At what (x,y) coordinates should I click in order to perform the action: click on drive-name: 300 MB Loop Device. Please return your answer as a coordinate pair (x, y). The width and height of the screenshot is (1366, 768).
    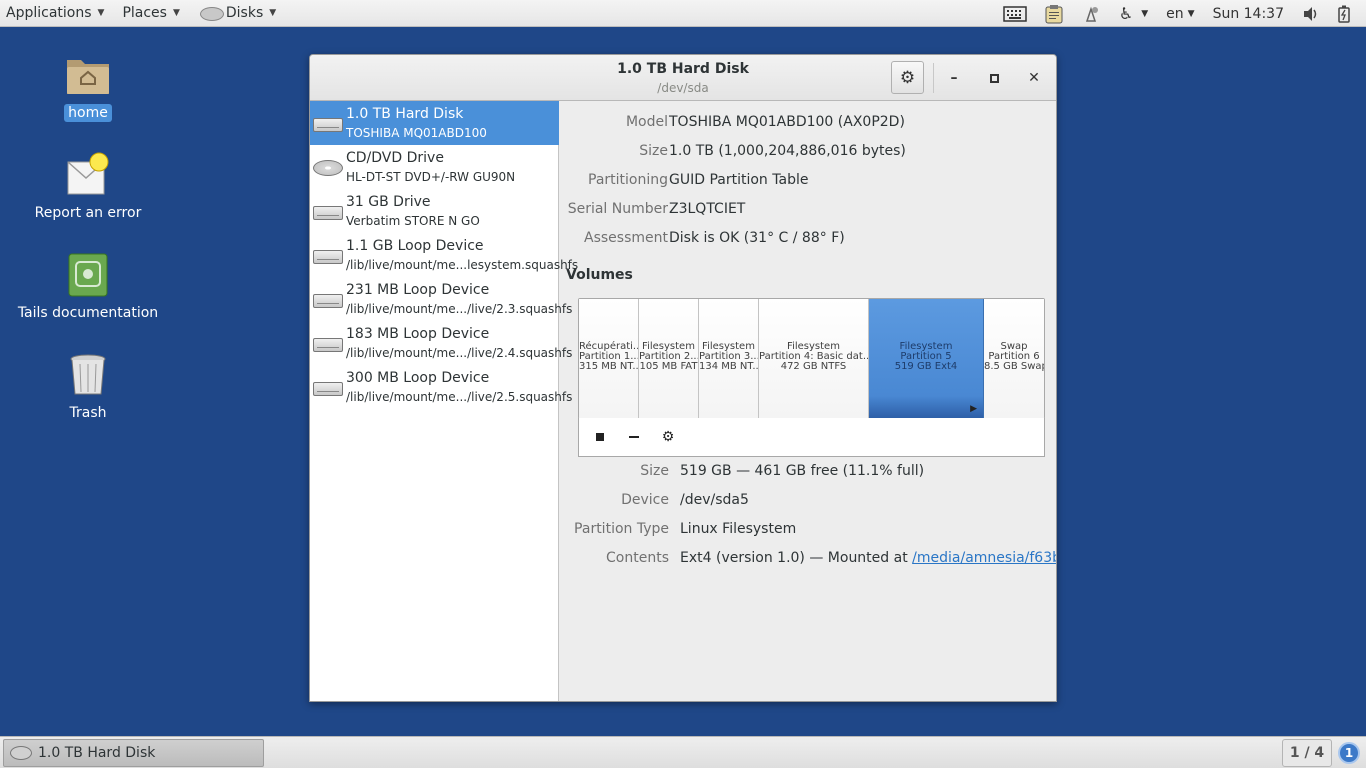
    Looking at the image, I should click on (418, 378).